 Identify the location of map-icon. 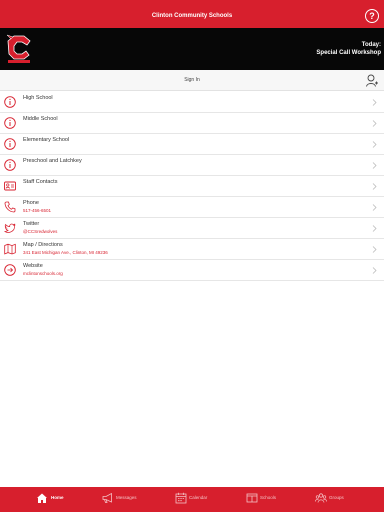
(10, 249).